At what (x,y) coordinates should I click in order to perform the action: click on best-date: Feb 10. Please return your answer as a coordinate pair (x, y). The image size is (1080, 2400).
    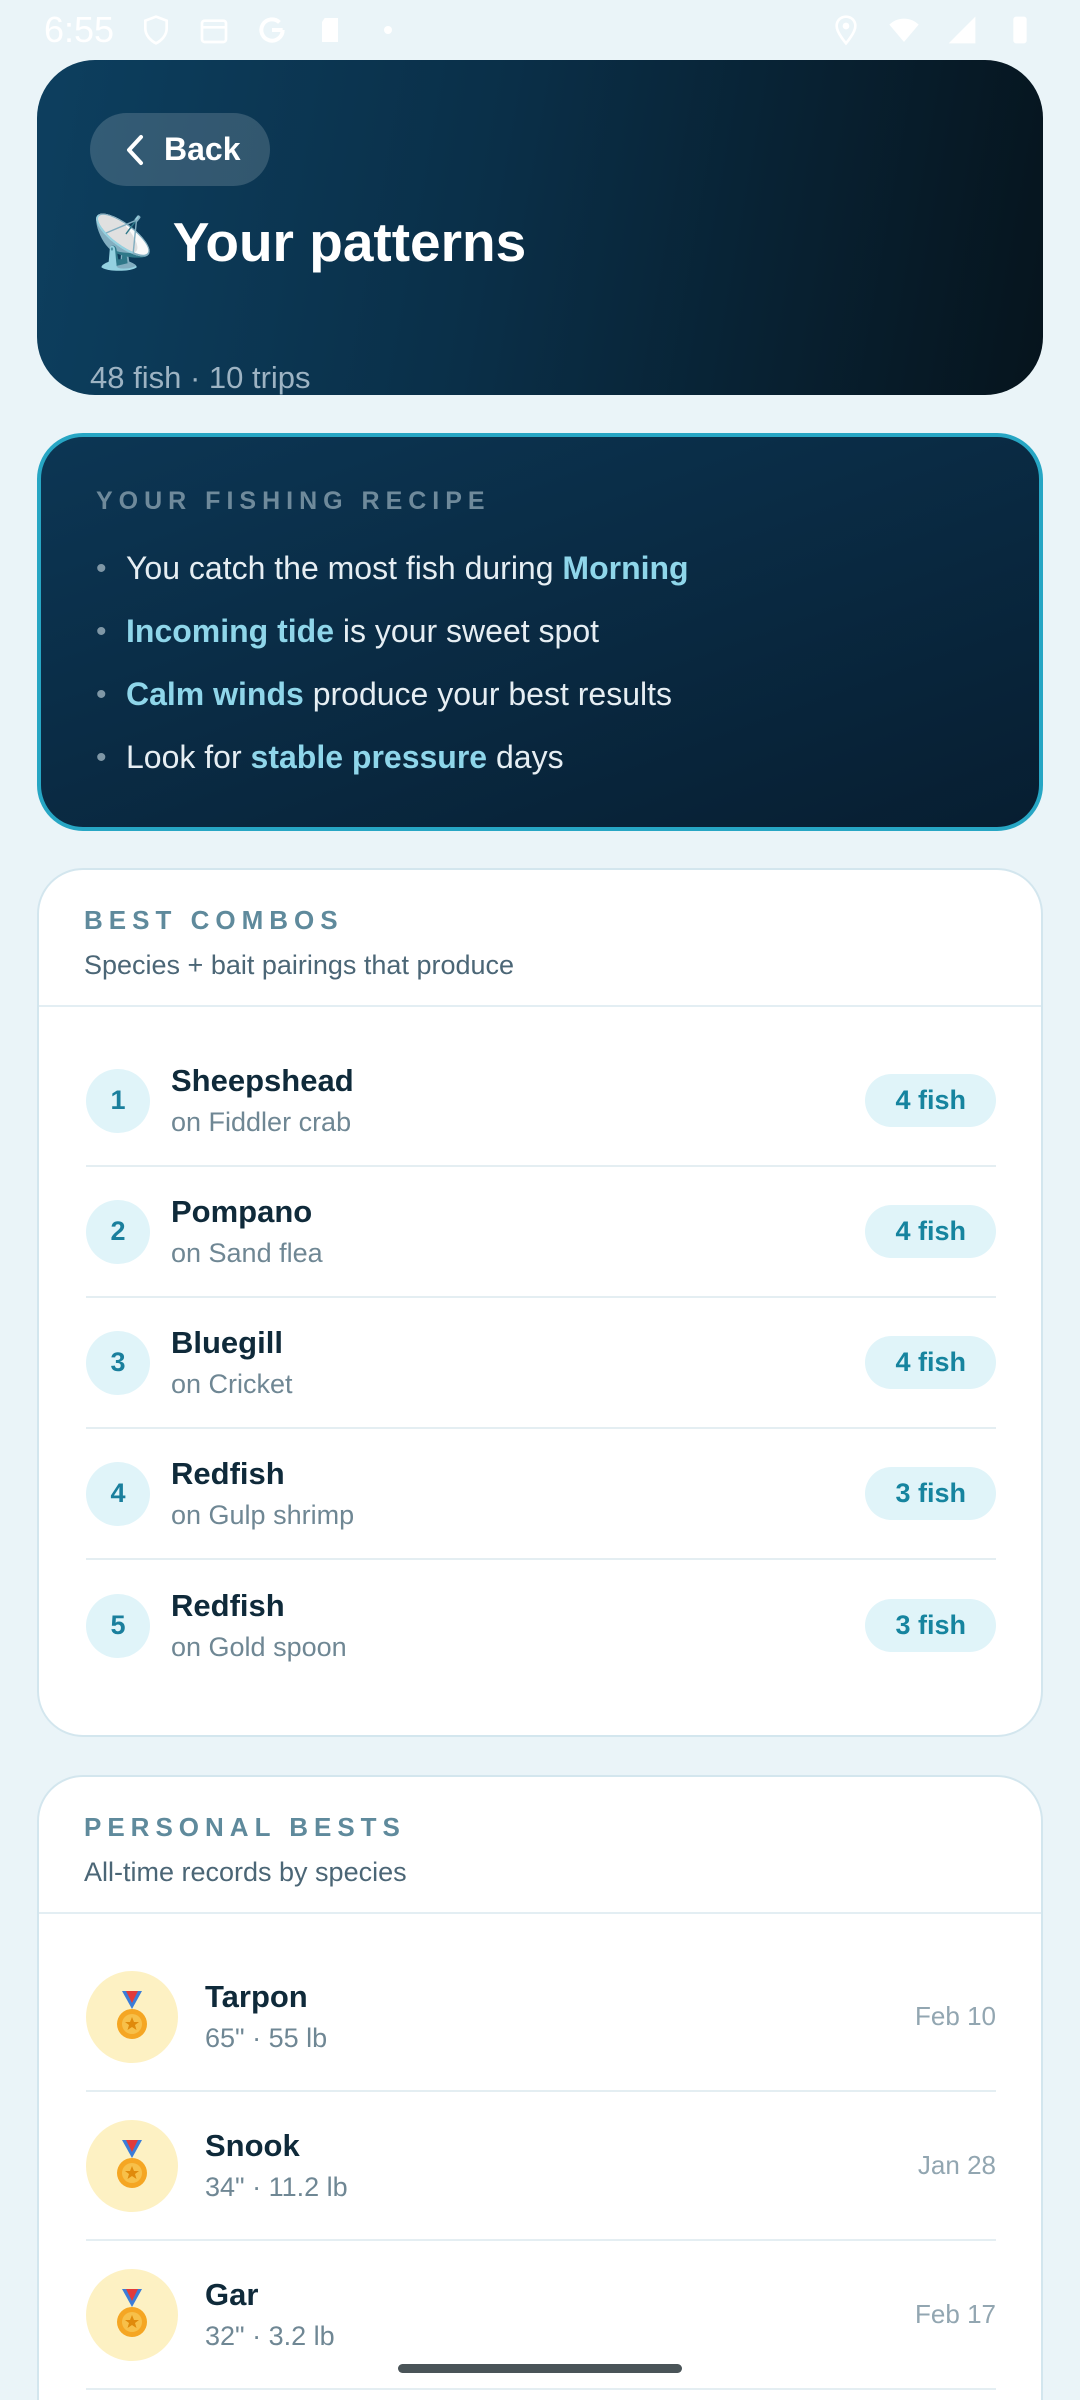
    Looking at the image, I should click on (955, 2016).